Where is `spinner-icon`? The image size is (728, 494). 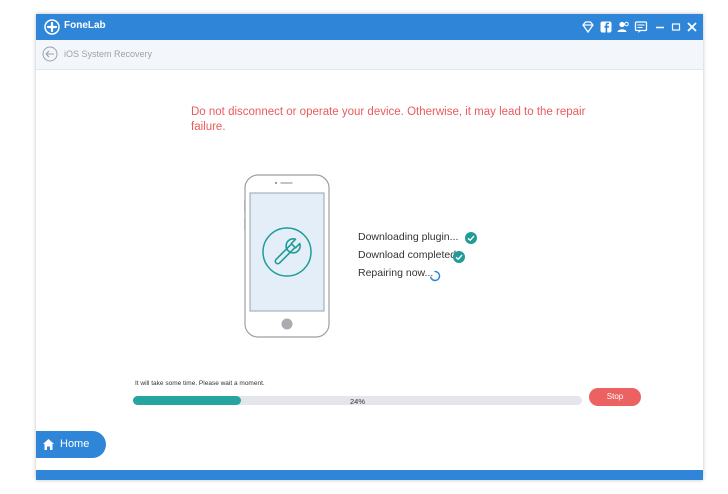 spinner-icon is located at coordinates (435, 276).